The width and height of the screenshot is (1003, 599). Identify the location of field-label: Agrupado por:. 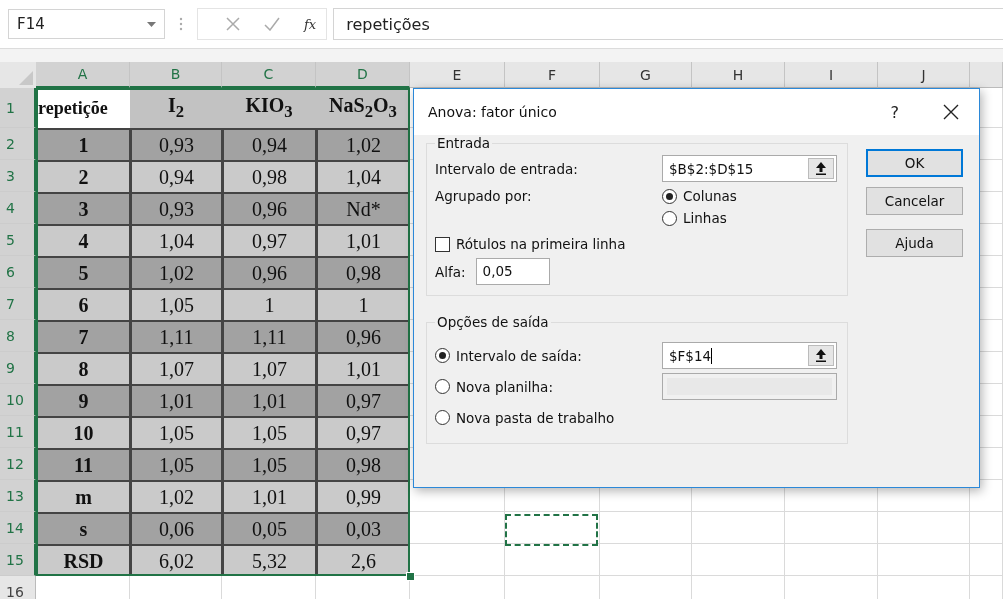
(484, 196).